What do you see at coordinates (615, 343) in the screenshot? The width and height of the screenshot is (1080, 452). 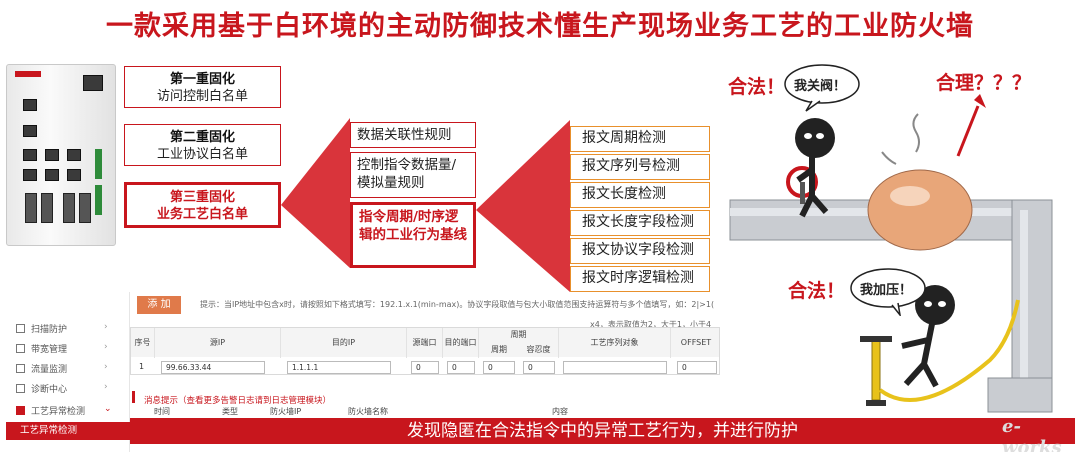 I see `col-process-object: 工艺序列对象` at bounding box center [615, 343].